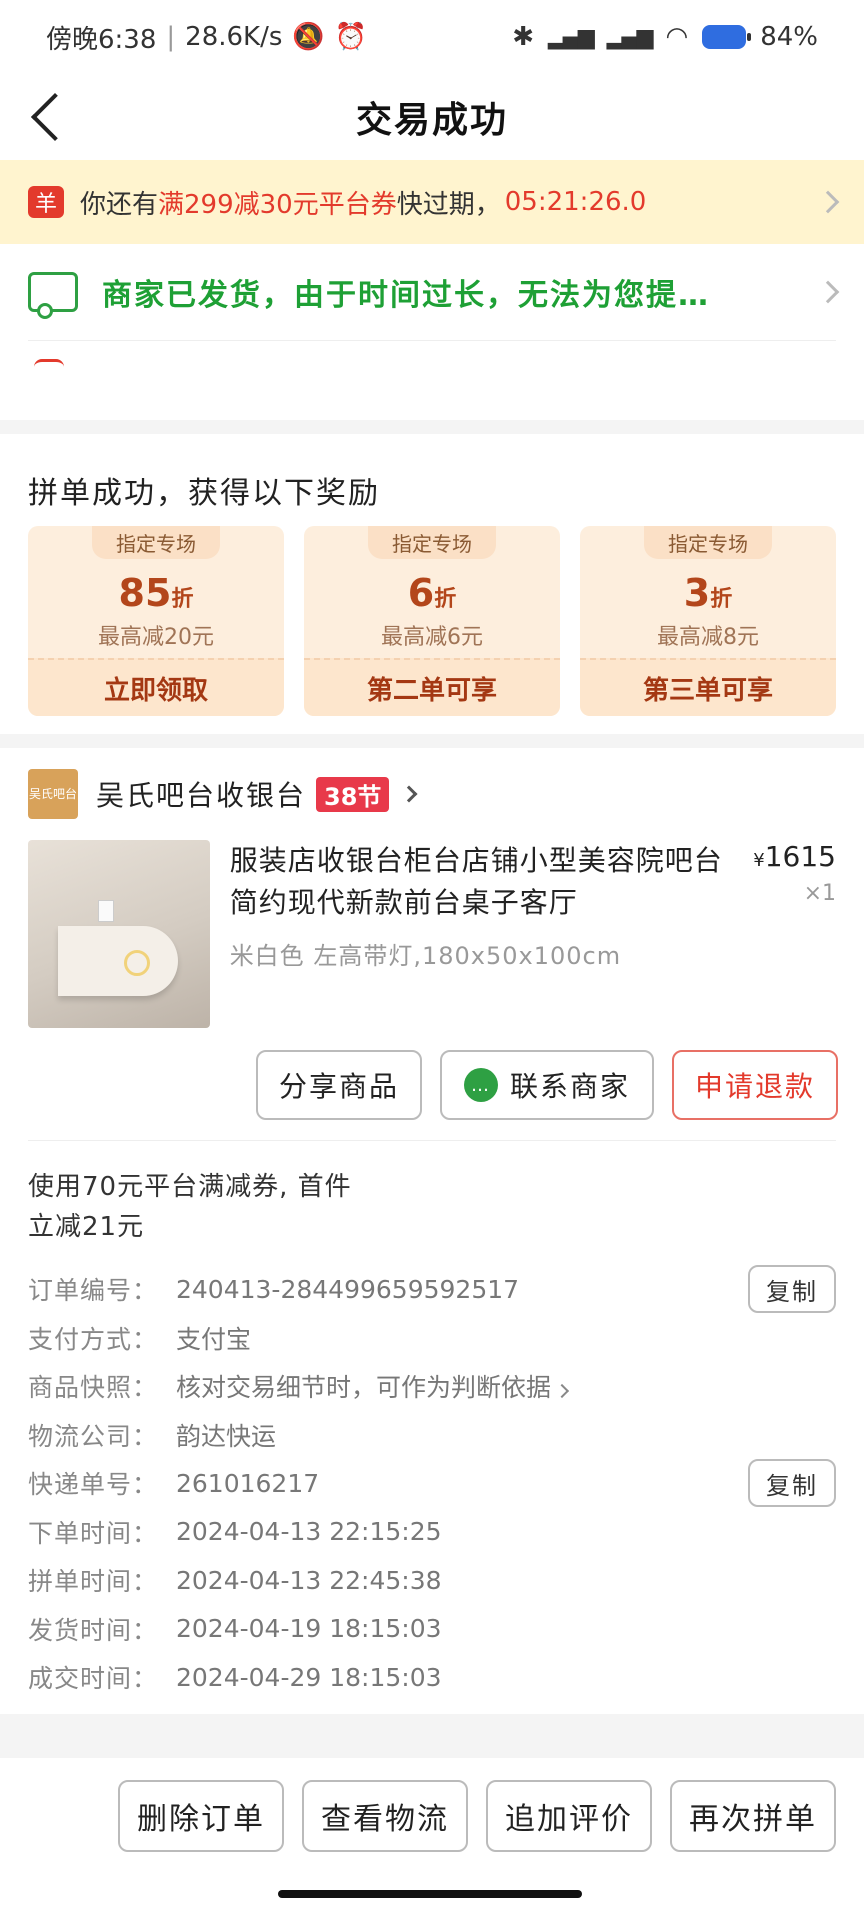  Describe the element at coordinates (353, 794) in the screenshot. I see `festival-badge: 38节` at that location.